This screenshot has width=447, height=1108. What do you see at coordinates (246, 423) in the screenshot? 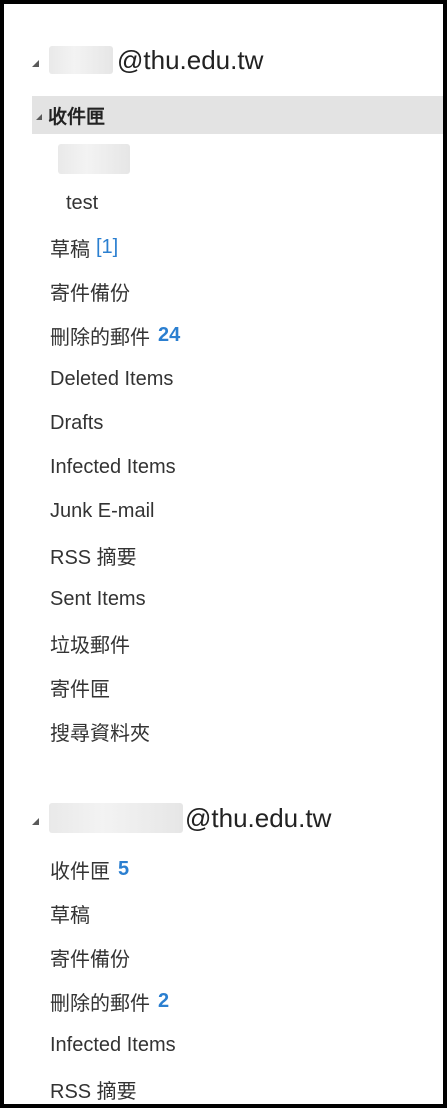
I see `folder-item: Drafts` at bounding box center [246, 423].